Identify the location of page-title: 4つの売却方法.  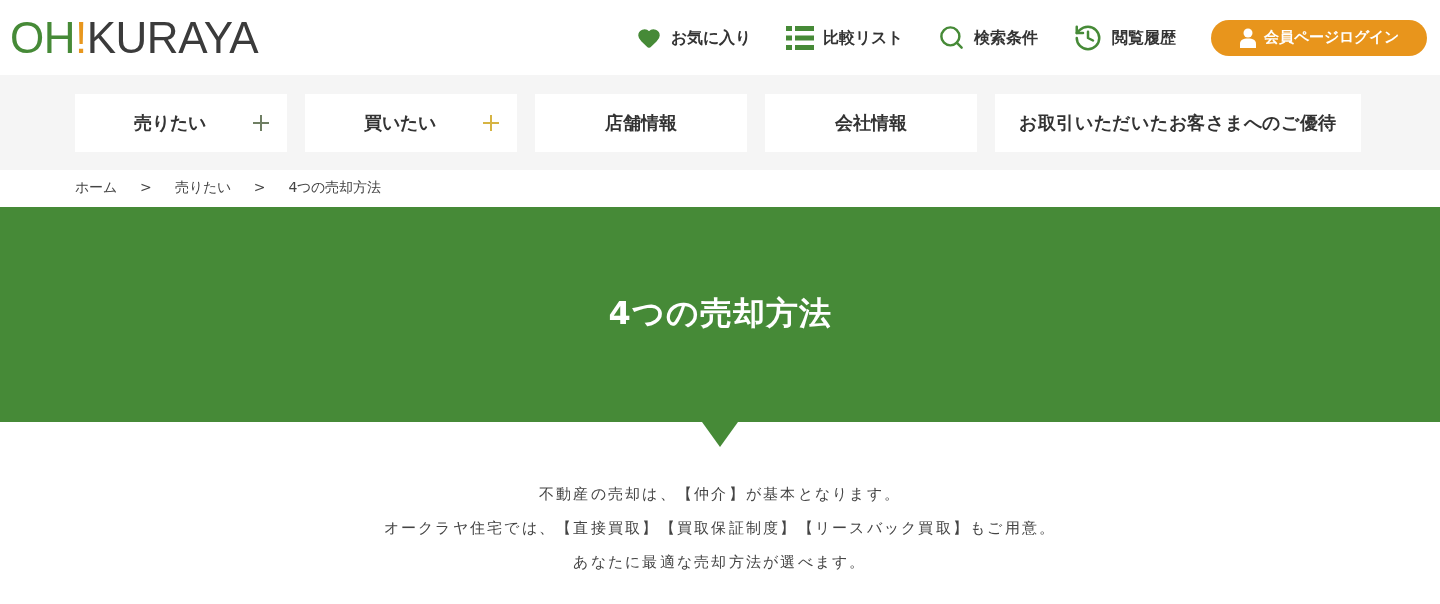
(720, 313).